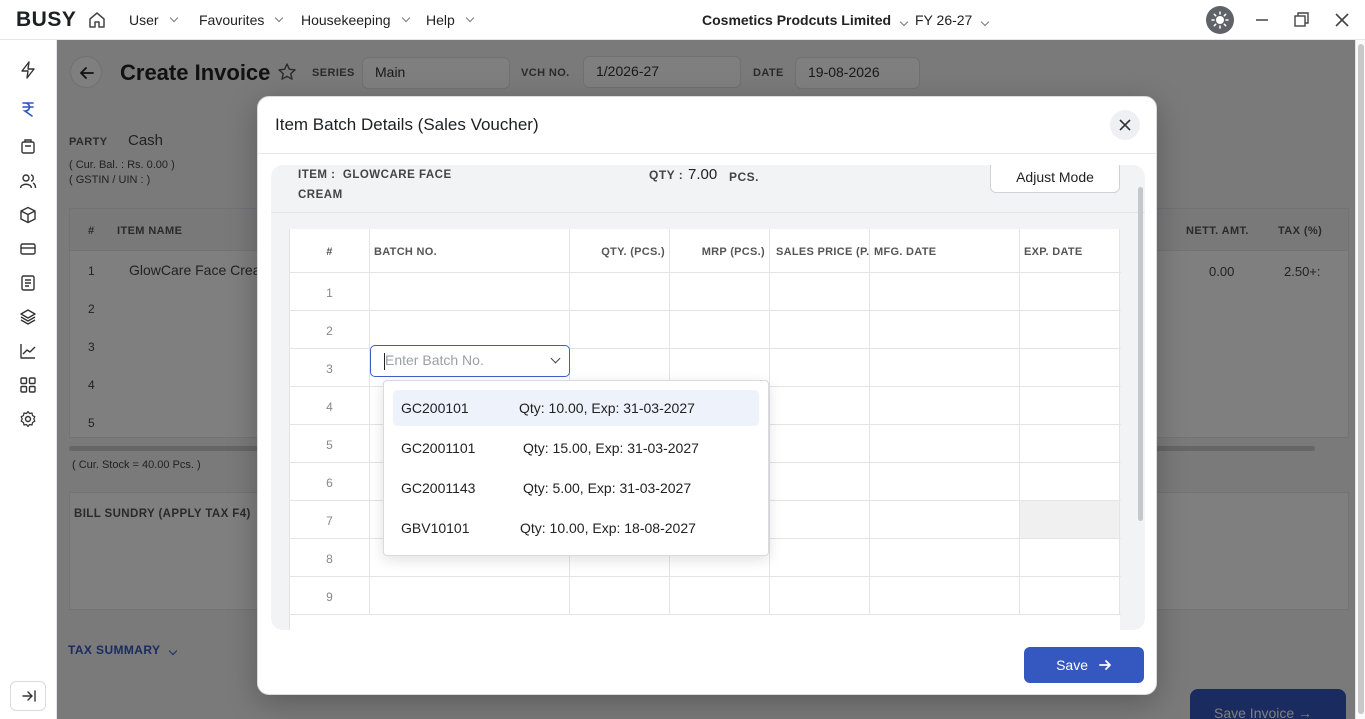 The width and height of the screenshot is (1365, 719). Describe the element at coordinates (607, 408) in the screenshot. I see `batch-option-info: Qty: 10.00, Exp: 31-03-2027` at that location.